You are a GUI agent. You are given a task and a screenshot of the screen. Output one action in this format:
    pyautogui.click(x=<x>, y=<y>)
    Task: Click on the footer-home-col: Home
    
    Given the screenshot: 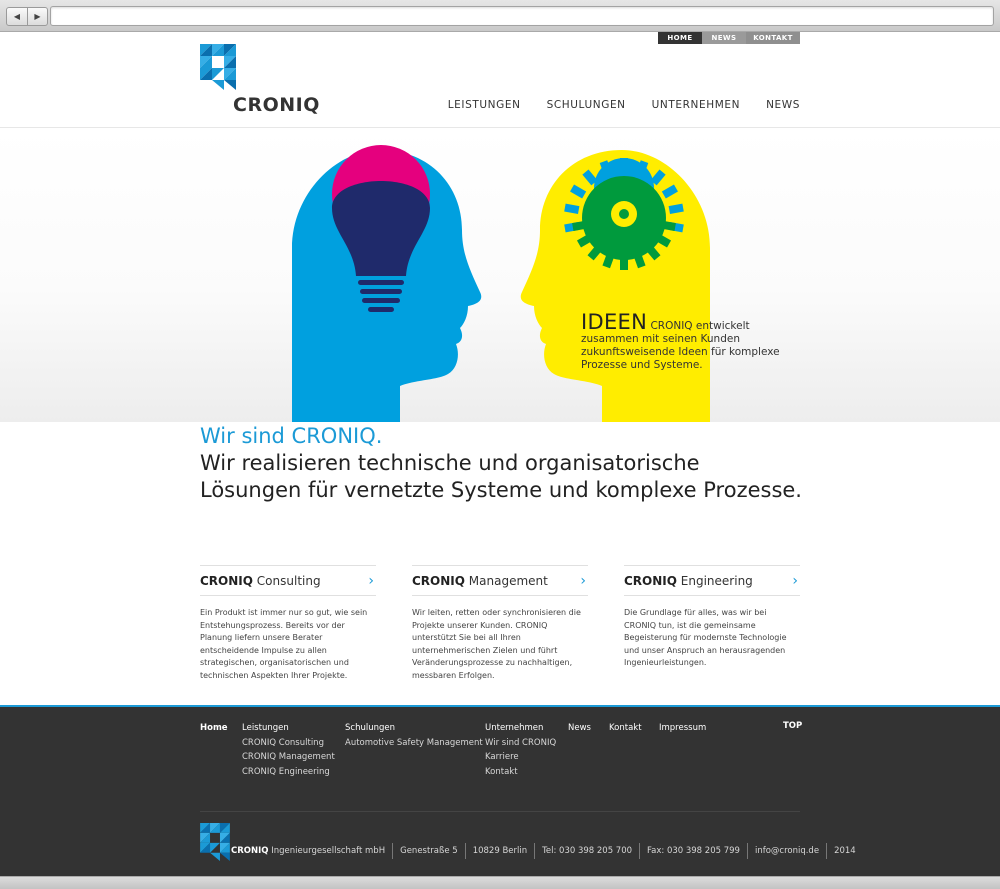 What is the action you would take?
    pyautogui.click(x=214, y=728)
    